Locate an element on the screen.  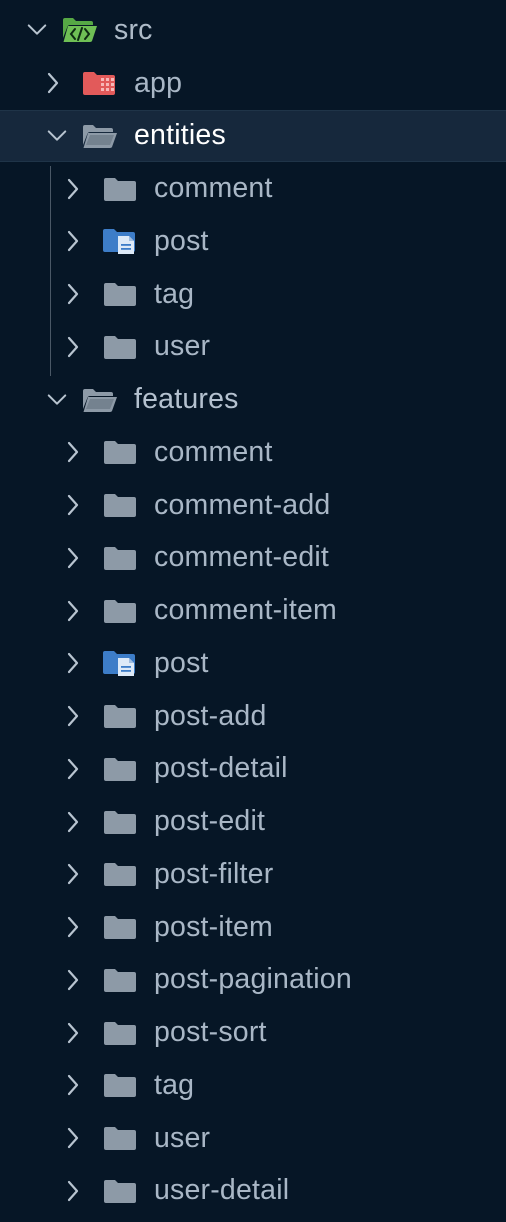
tree-item-features-post-detail: post-detail is located at coordinates (253, 769).